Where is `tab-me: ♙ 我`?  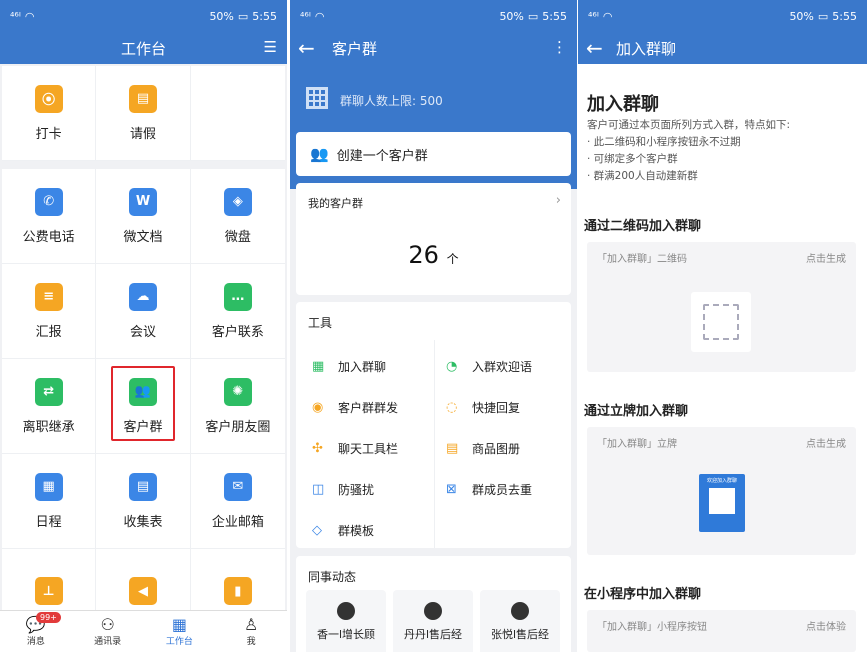
tab-me: ♙ 我 is located at coordinates (251, 631).